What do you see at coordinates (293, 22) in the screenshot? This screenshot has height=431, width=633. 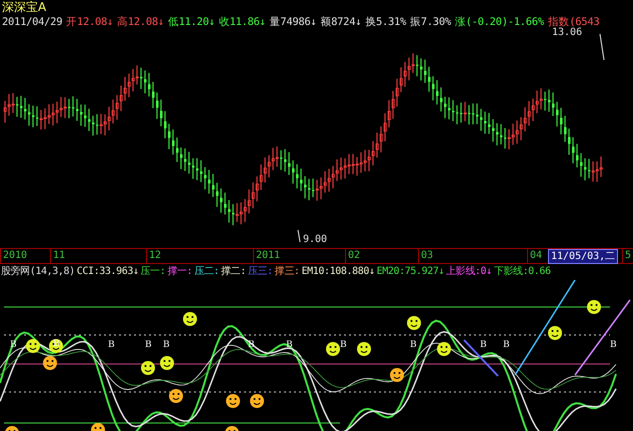 I see `quote-field: 量74986↓` at bounding box center [293, 22].